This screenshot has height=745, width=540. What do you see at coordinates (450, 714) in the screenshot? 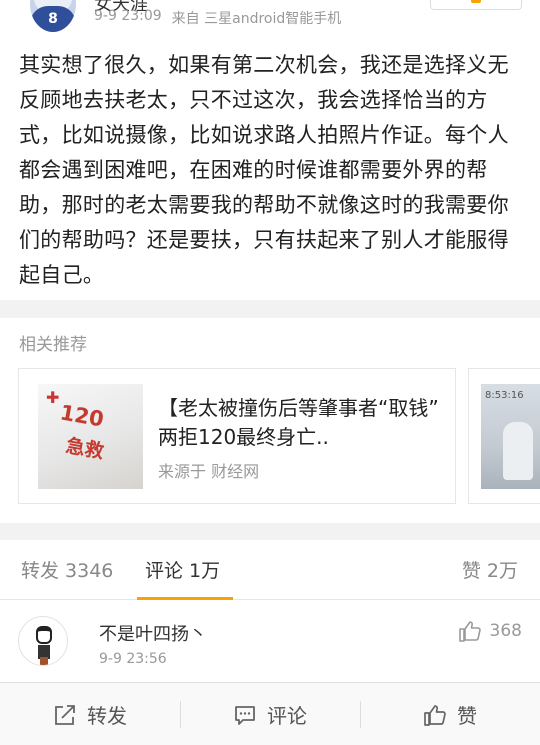
I see `like-button: 赞` at bounding box center [450, 714].